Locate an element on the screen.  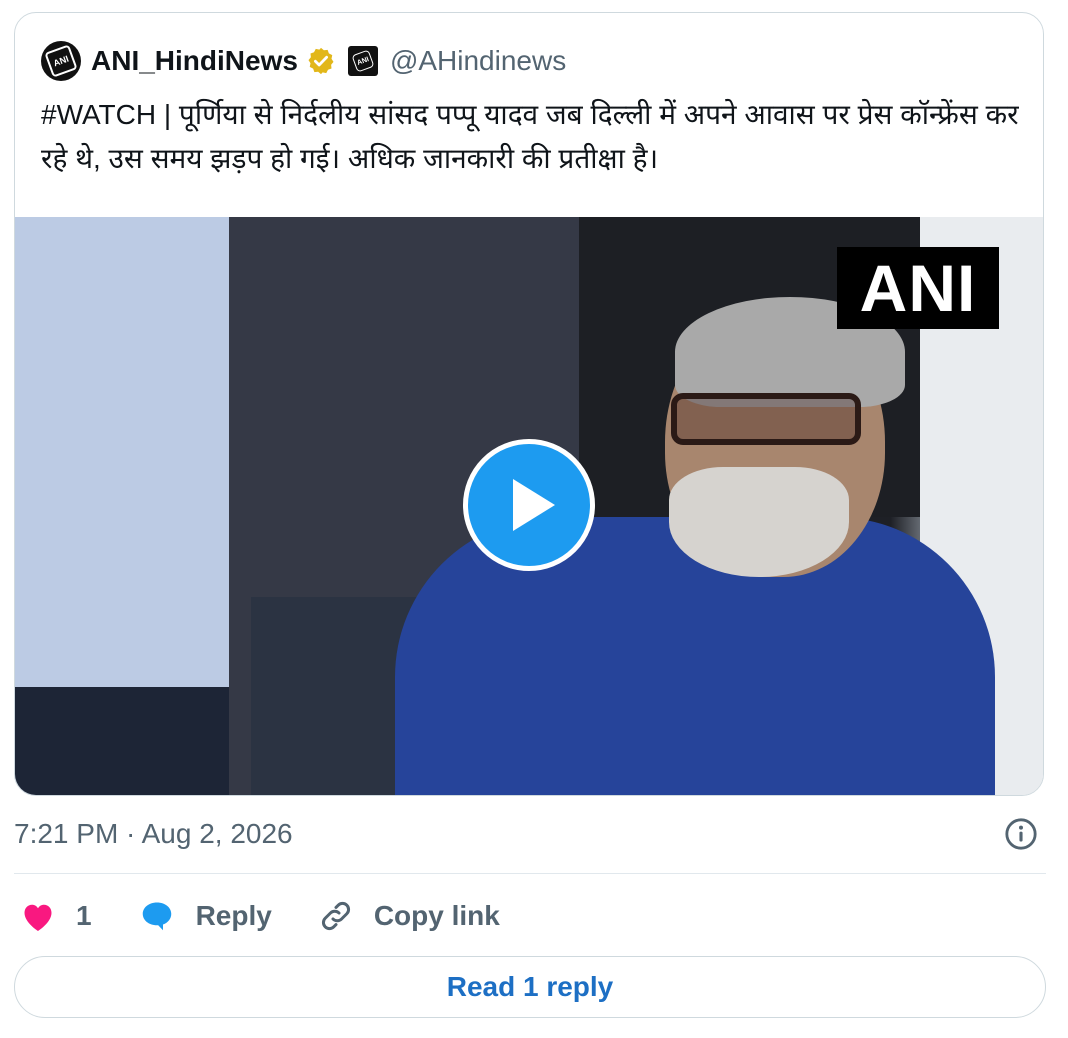
like-button: 1 is located at coordinates (56, 916).